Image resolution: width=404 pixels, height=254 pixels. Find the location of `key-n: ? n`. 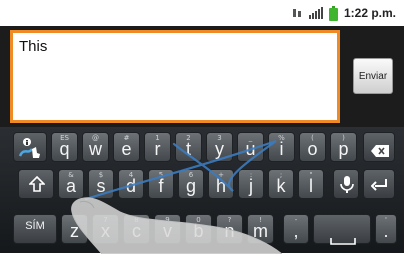

key-n: ? n is located at coordinates (229, 229).